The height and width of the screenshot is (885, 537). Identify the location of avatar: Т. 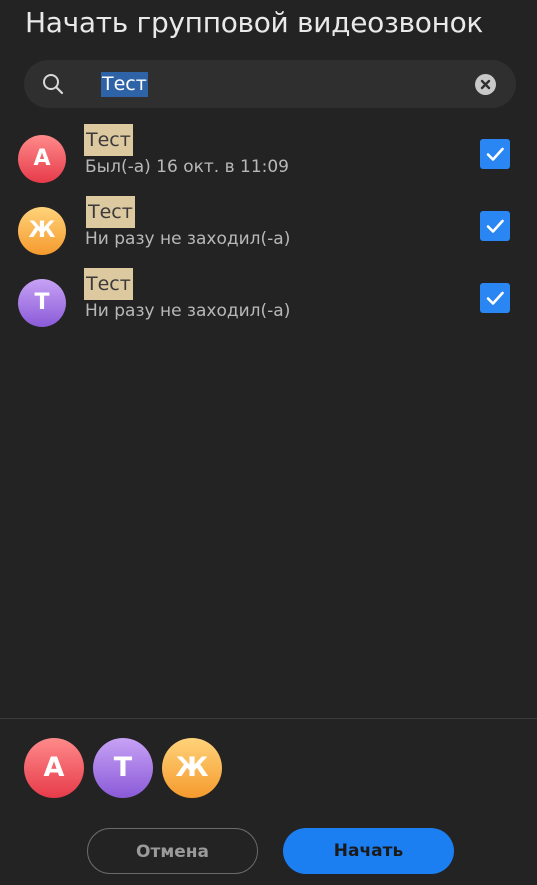
(42, 303).